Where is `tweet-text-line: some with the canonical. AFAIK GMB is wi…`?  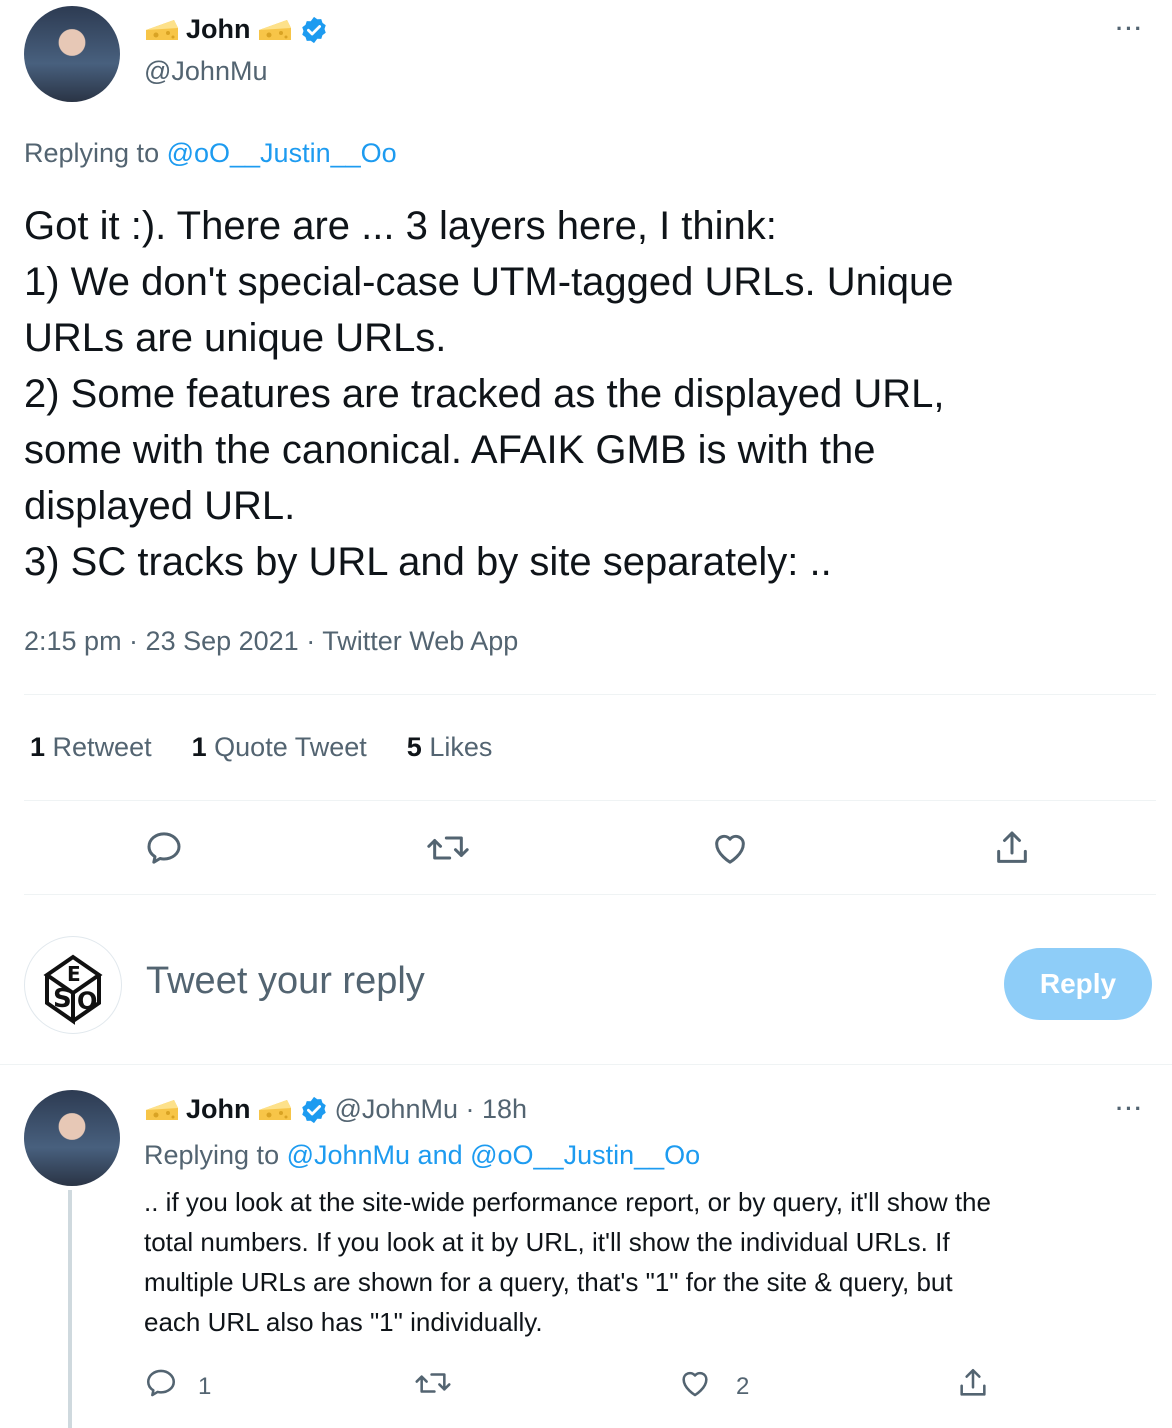
tweet-text-line: some with the canonical. AFAIK GMB is wi… is located at coordinates (450, 450).